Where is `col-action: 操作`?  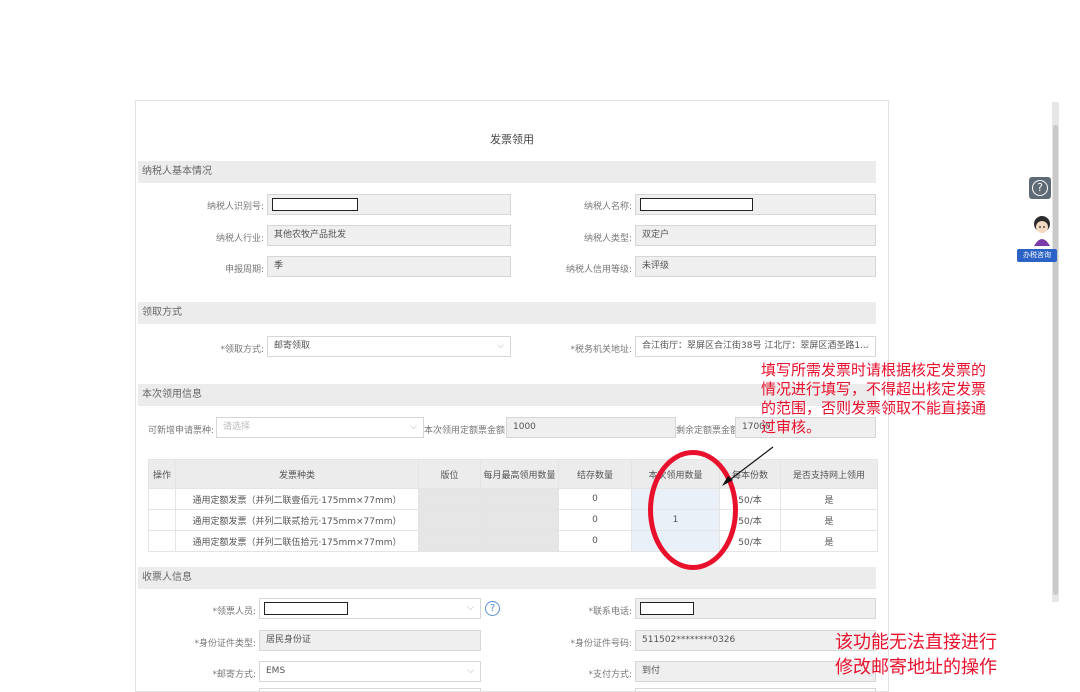
col-action: 操作 is located at coordinates (162, 474).